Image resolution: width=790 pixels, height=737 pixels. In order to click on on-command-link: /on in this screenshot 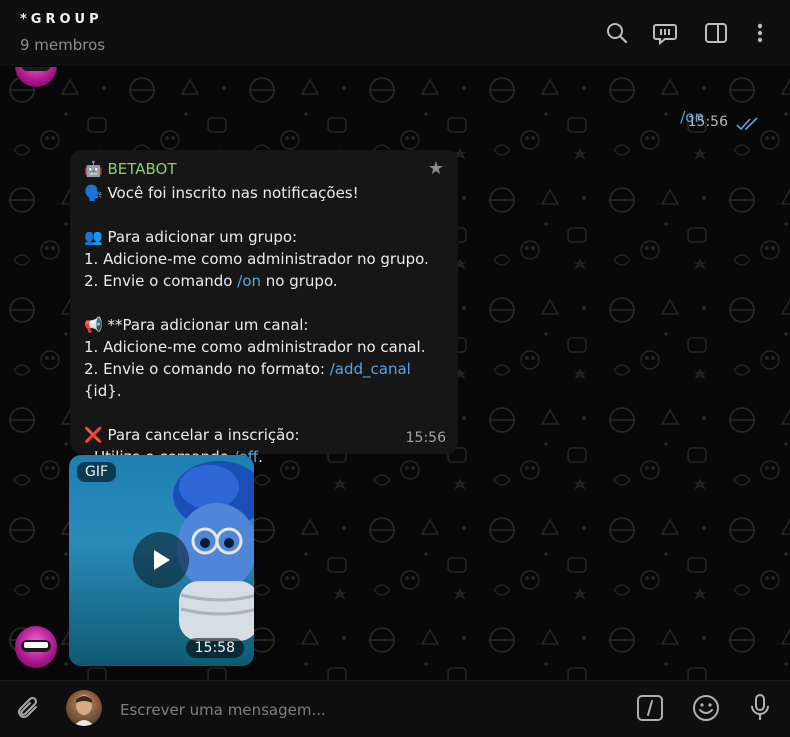, I will do `click(249, 281)`.